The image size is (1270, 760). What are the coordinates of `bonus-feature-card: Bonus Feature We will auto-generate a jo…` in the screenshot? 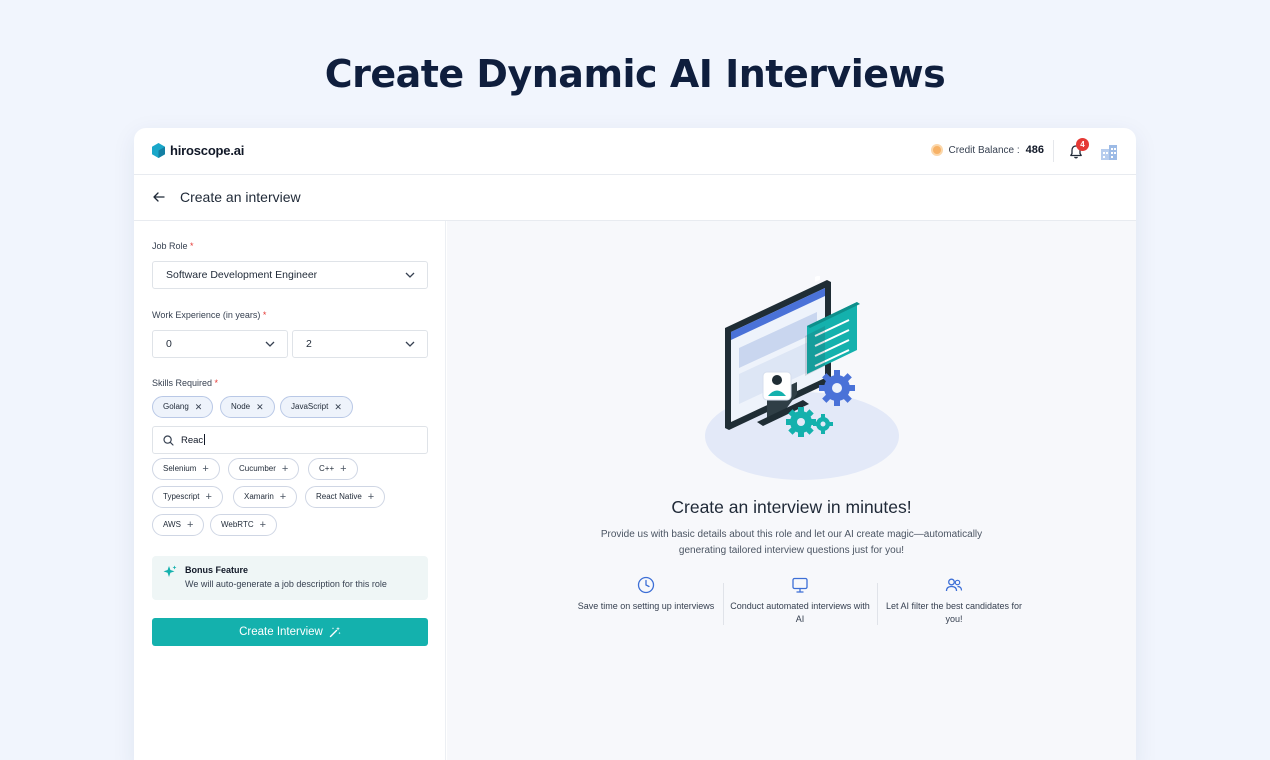 It's located at (290, 578).